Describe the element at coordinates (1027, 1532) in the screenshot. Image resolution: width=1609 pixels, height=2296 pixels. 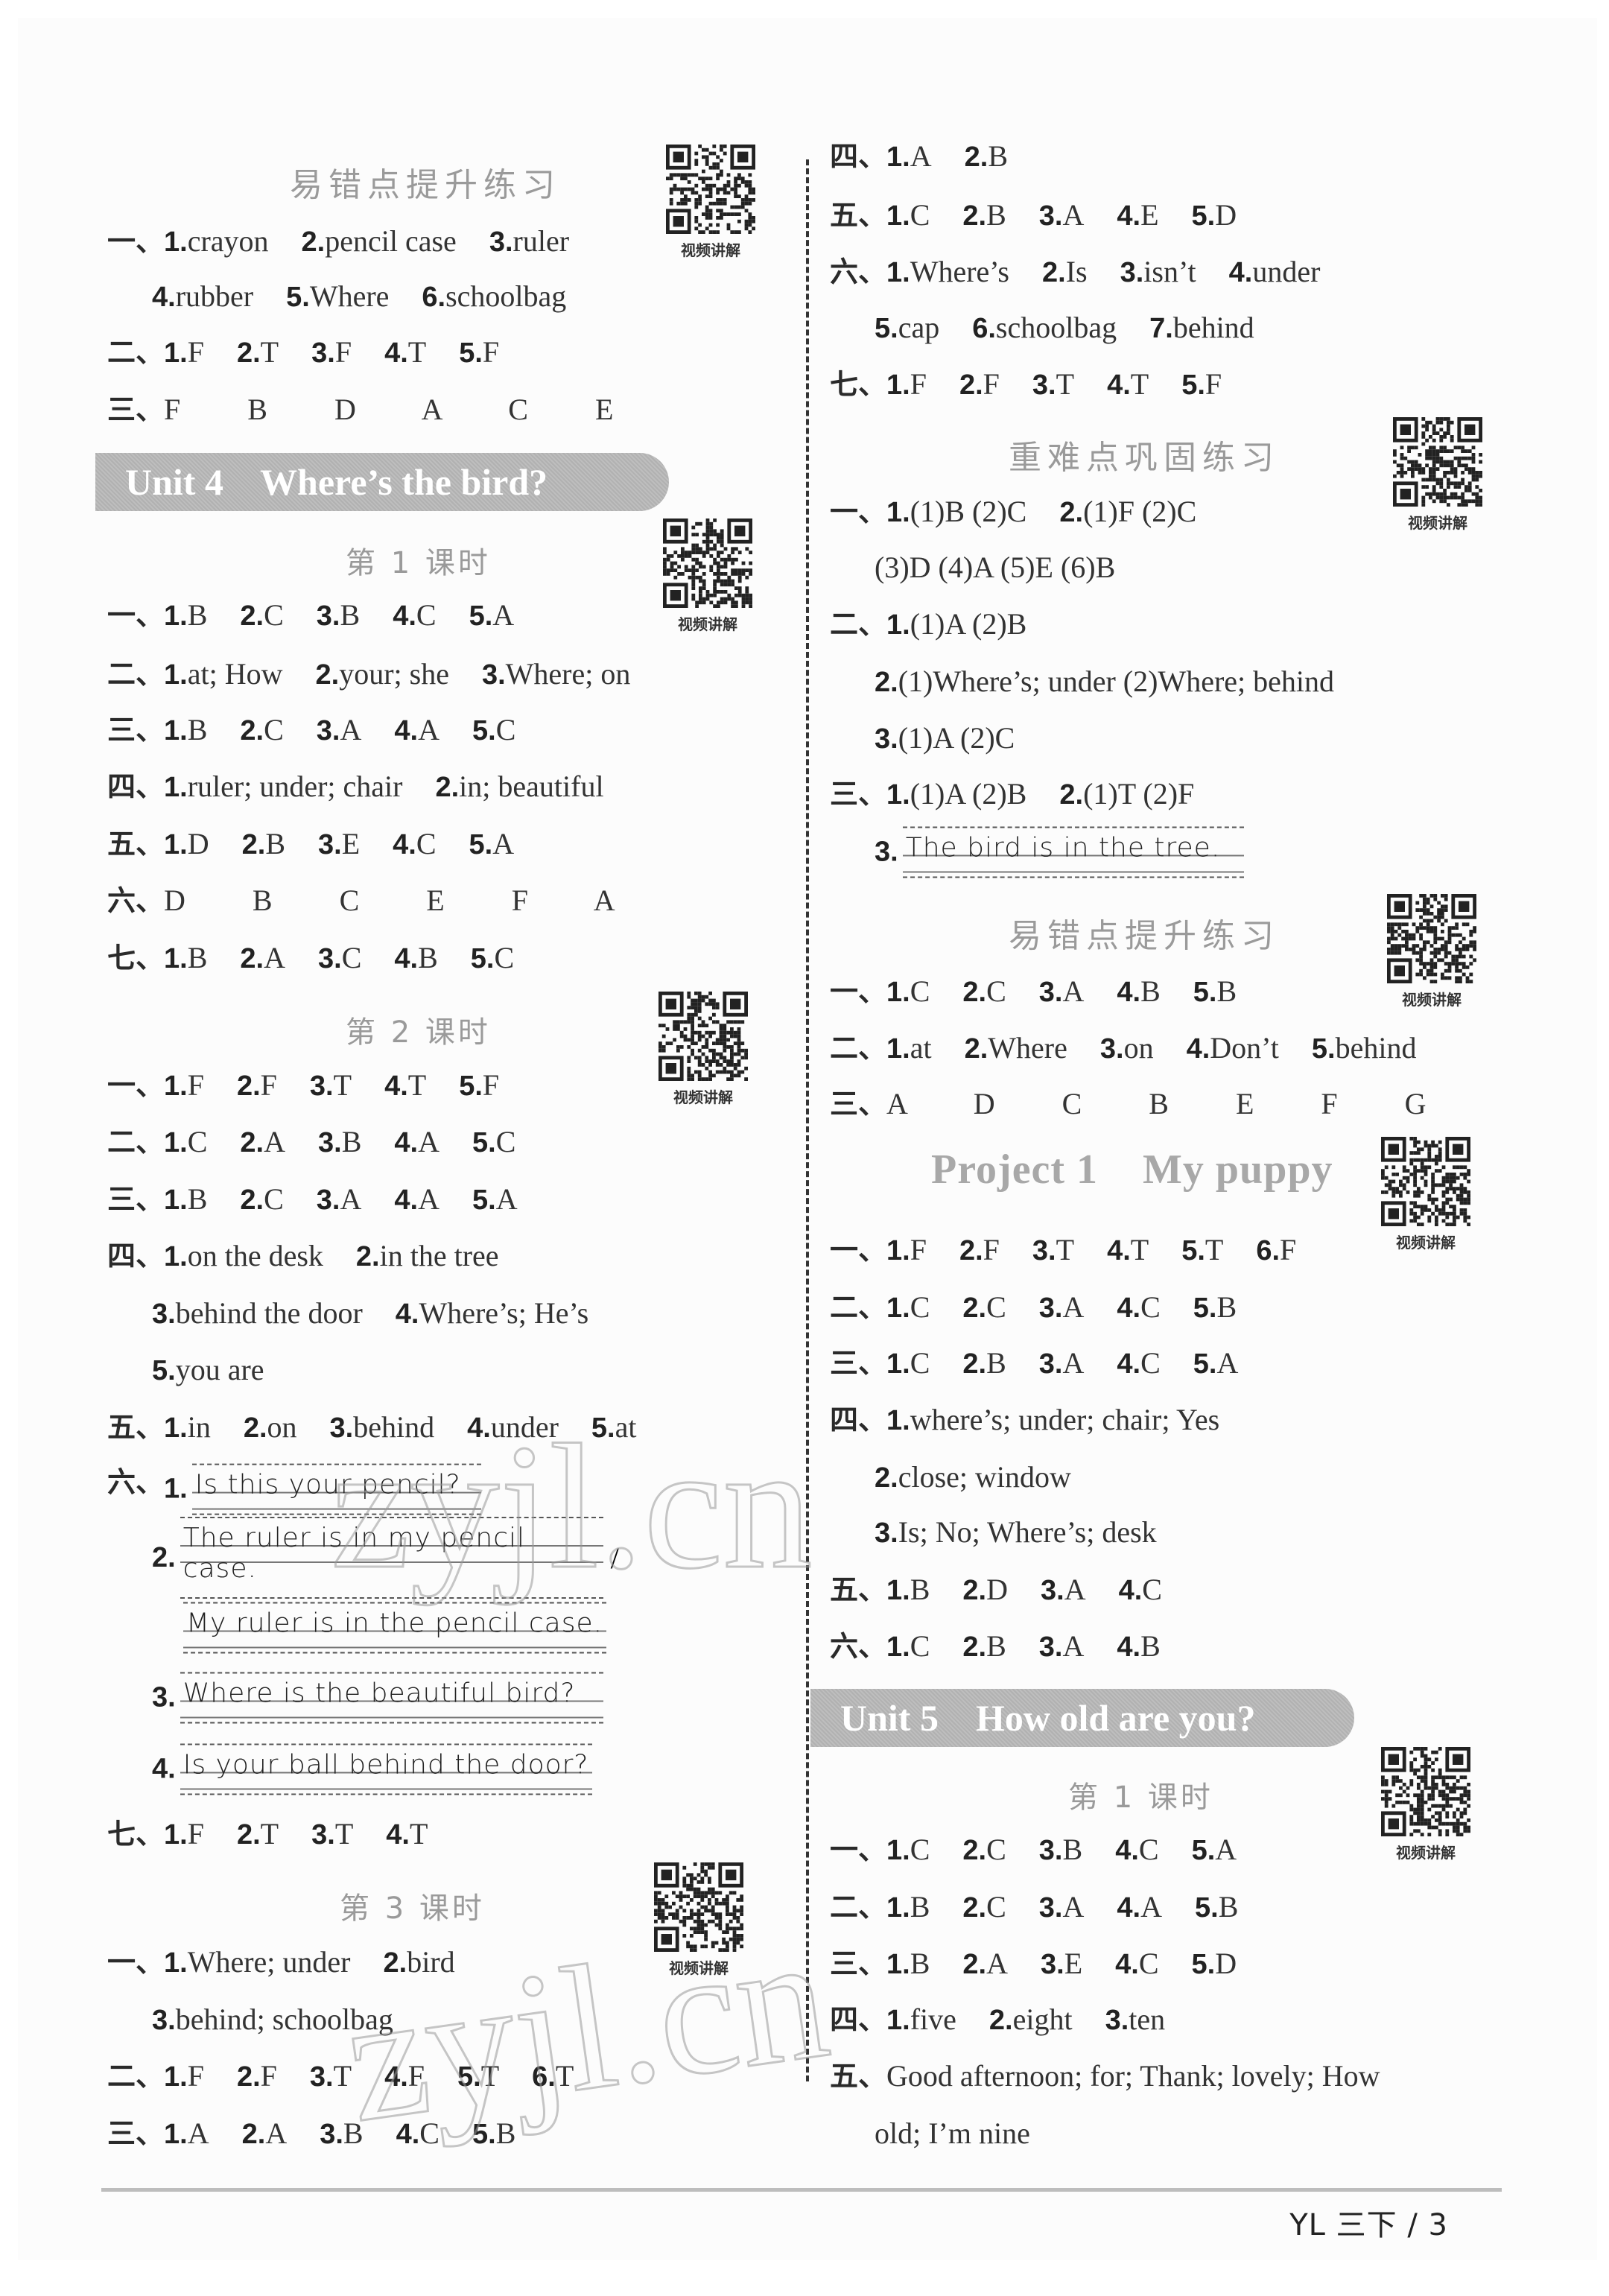
I see `answer-text: Is; No; Where’s; desk` at that location.